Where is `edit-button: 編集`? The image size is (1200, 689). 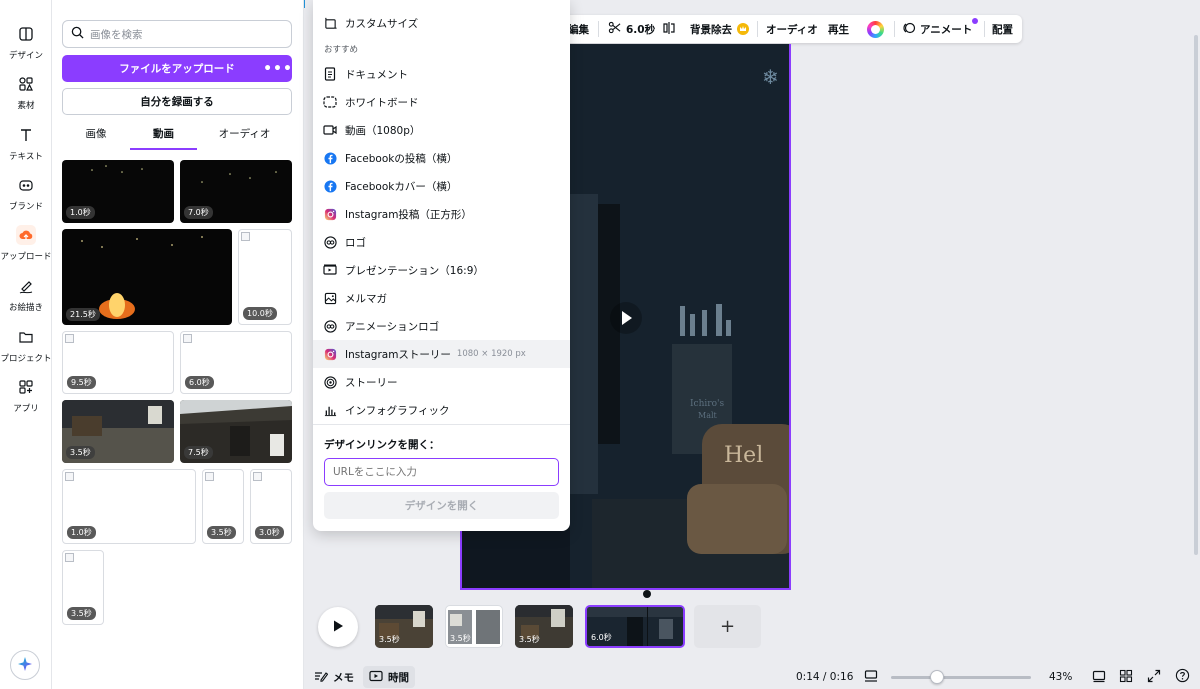 edit-button: 編集 is located at coordinates (578, 29).